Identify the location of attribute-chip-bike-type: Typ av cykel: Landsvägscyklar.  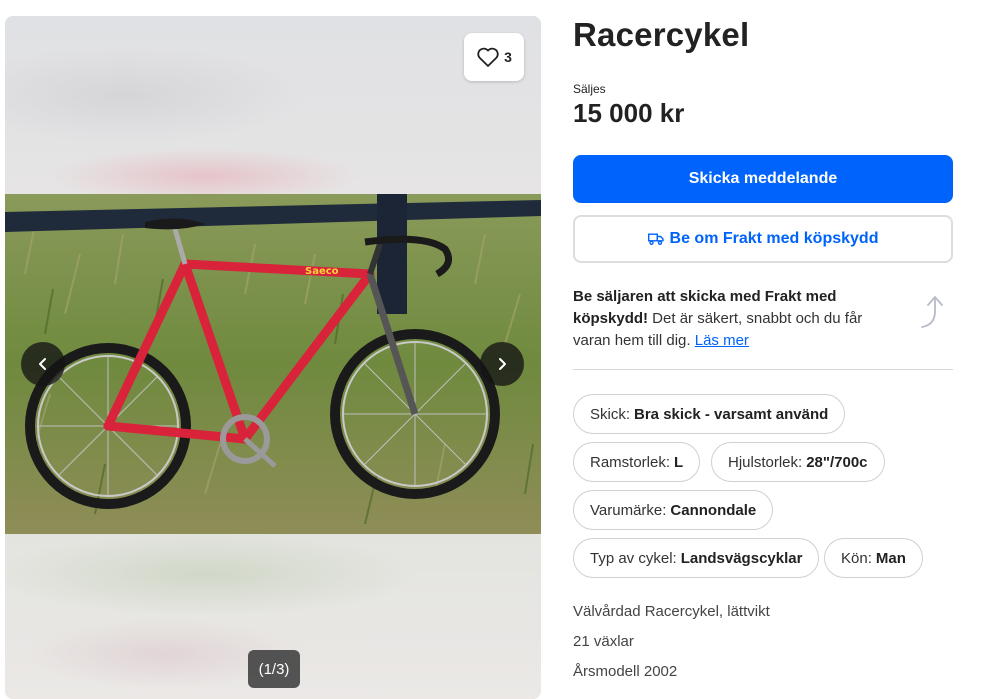
(696, 558).